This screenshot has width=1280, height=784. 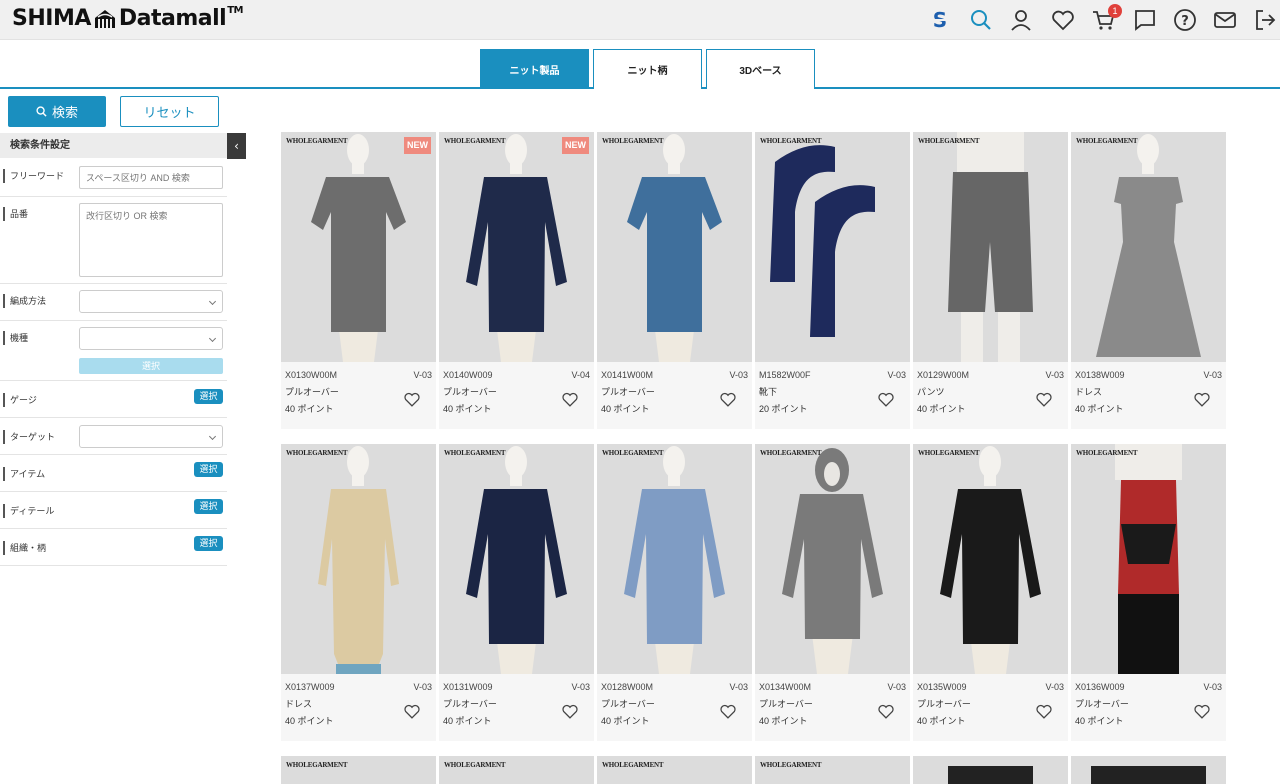 I want to click on filter-item: アイテム 選択, so click(x=113, y=473).